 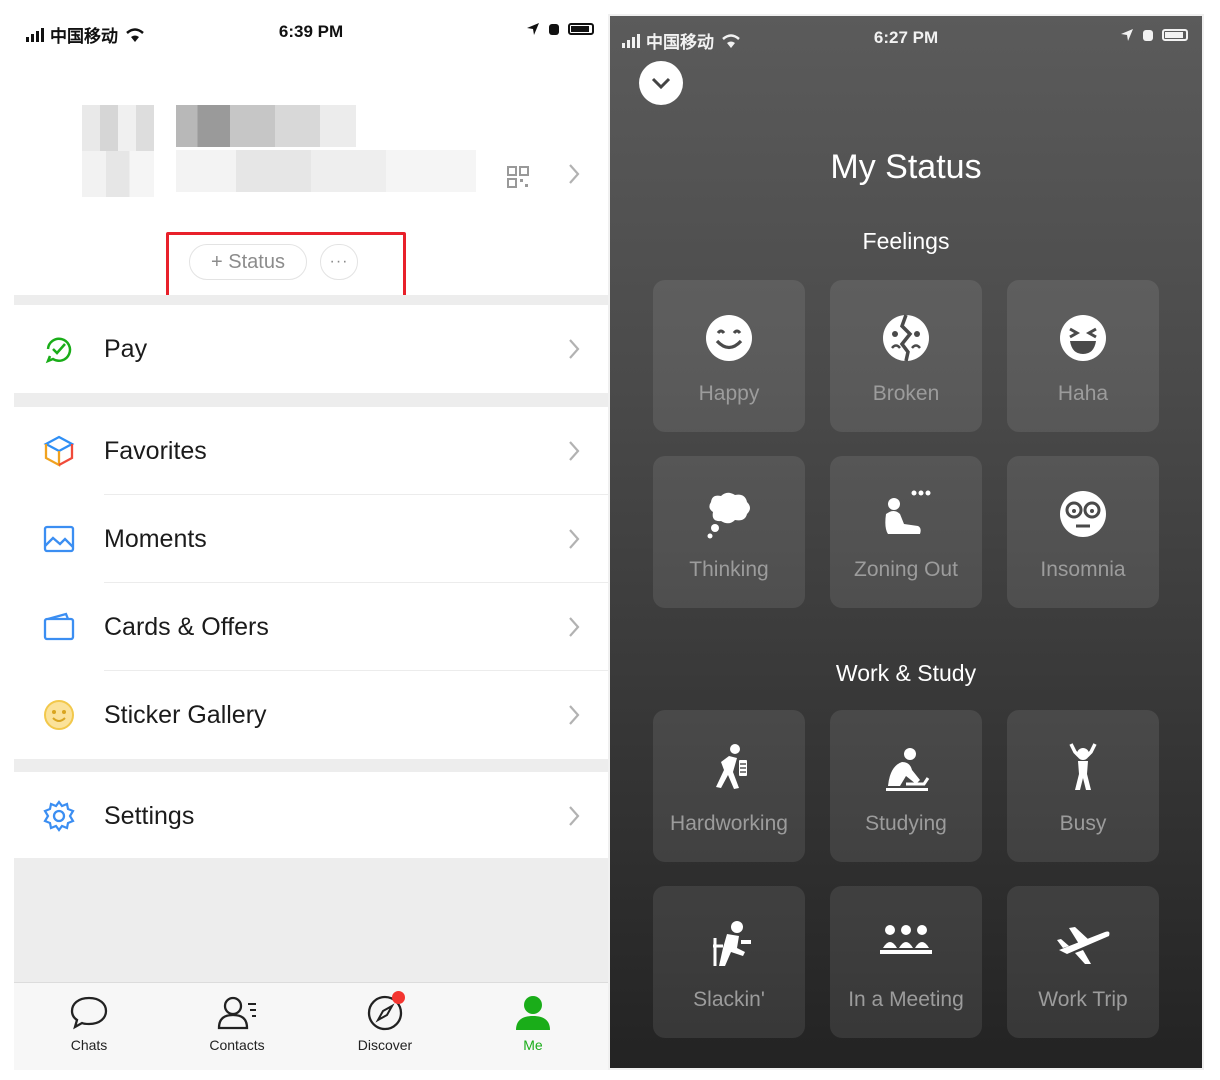 I want to click on status-tile-busy: Busy, so click(x=1083, y=786).